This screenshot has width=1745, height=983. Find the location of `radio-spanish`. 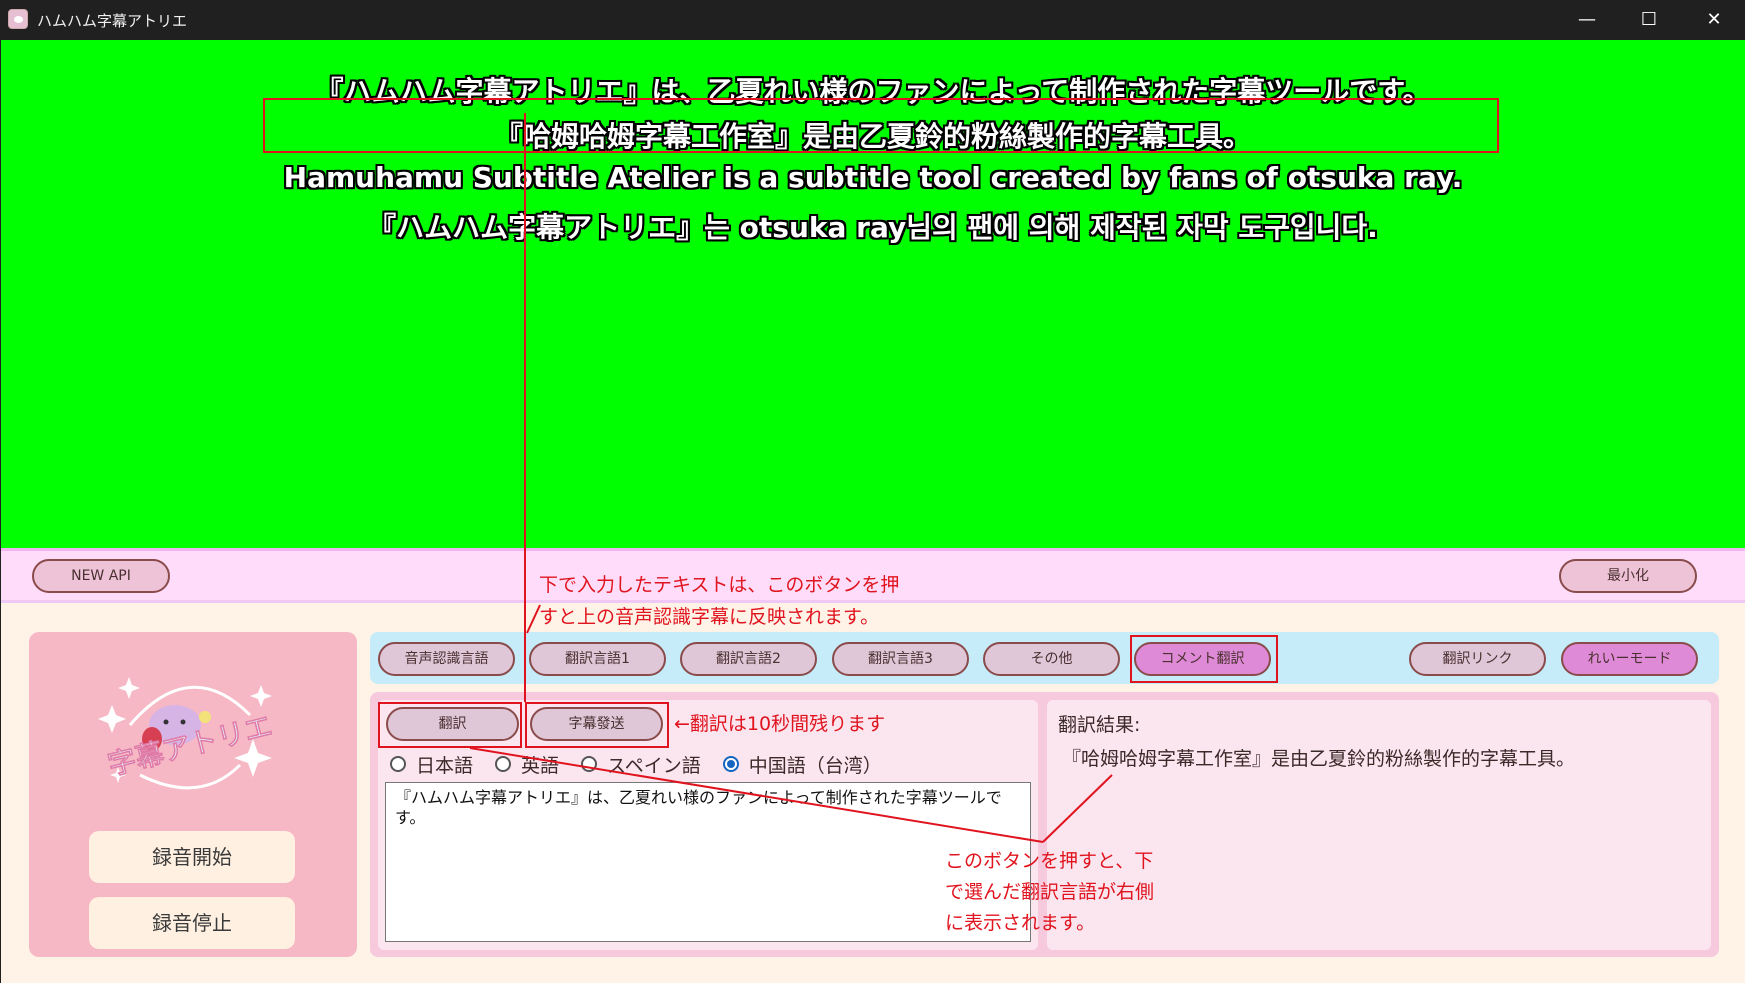

radio-spanish is located at coordinates (589, 764).